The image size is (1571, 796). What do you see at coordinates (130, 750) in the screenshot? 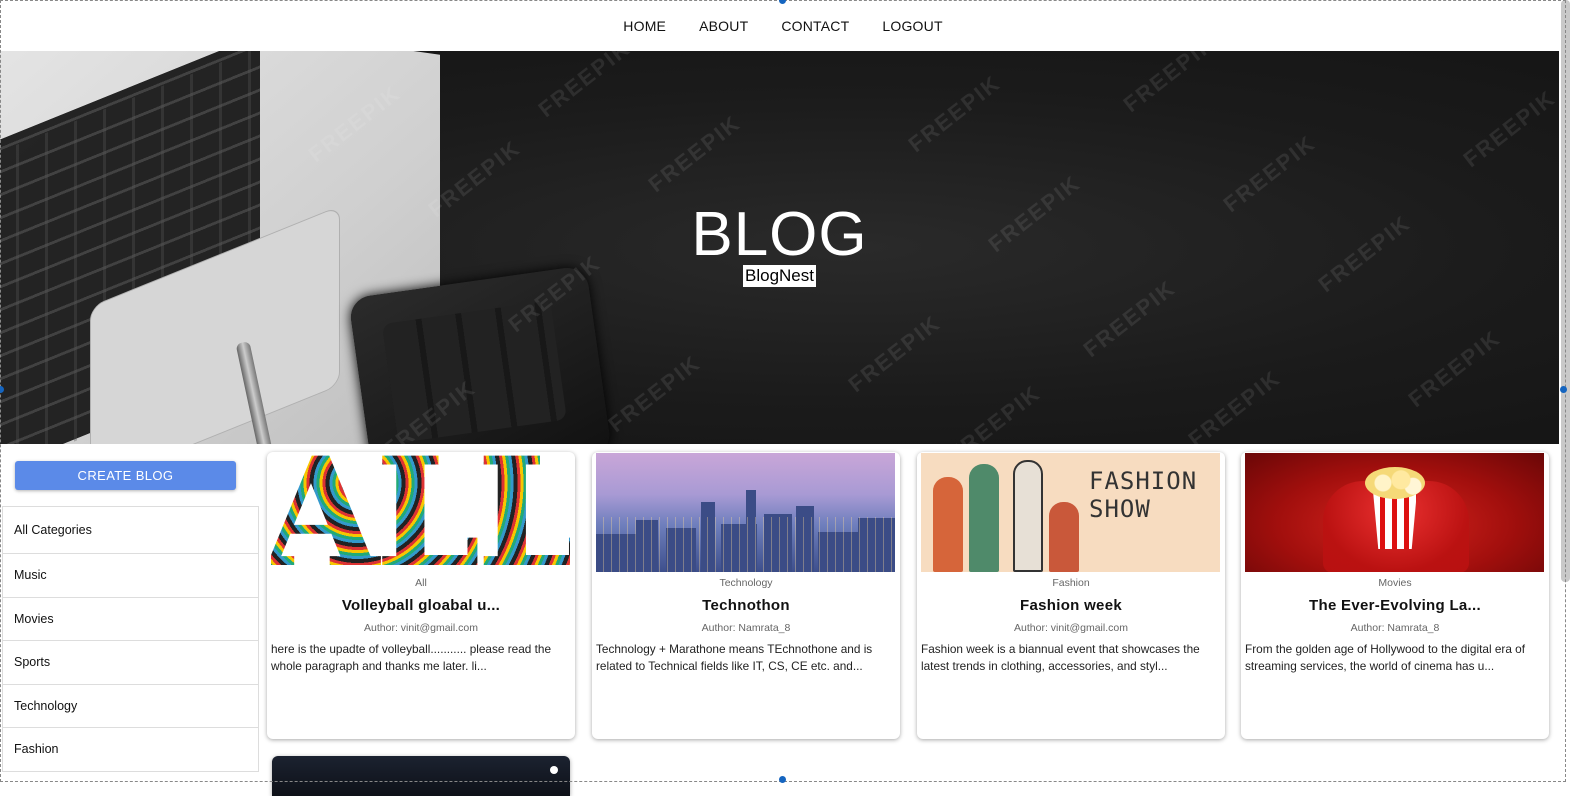
I see `category-fashion: Fashion` at bounding box center [130, 750].